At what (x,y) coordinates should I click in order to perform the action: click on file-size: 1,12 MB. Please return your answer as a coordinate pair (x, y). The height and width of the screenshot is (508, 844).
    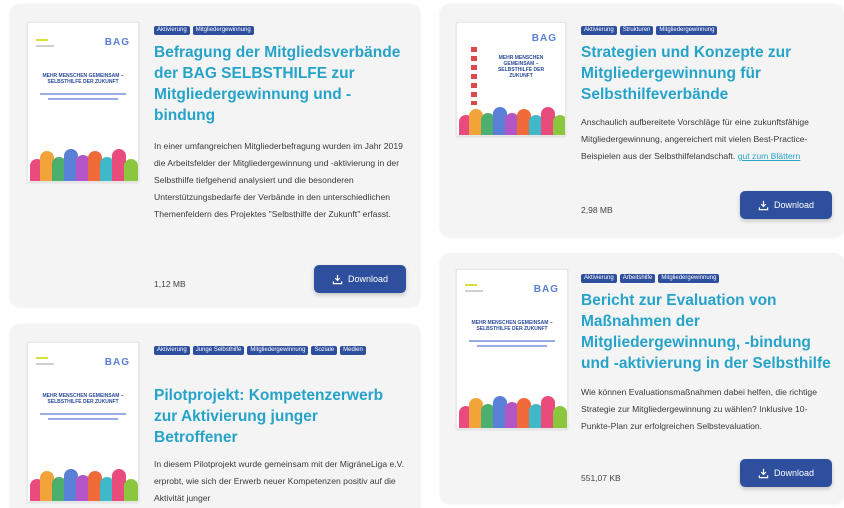
    Looking at the image, I should click on (170, 284).